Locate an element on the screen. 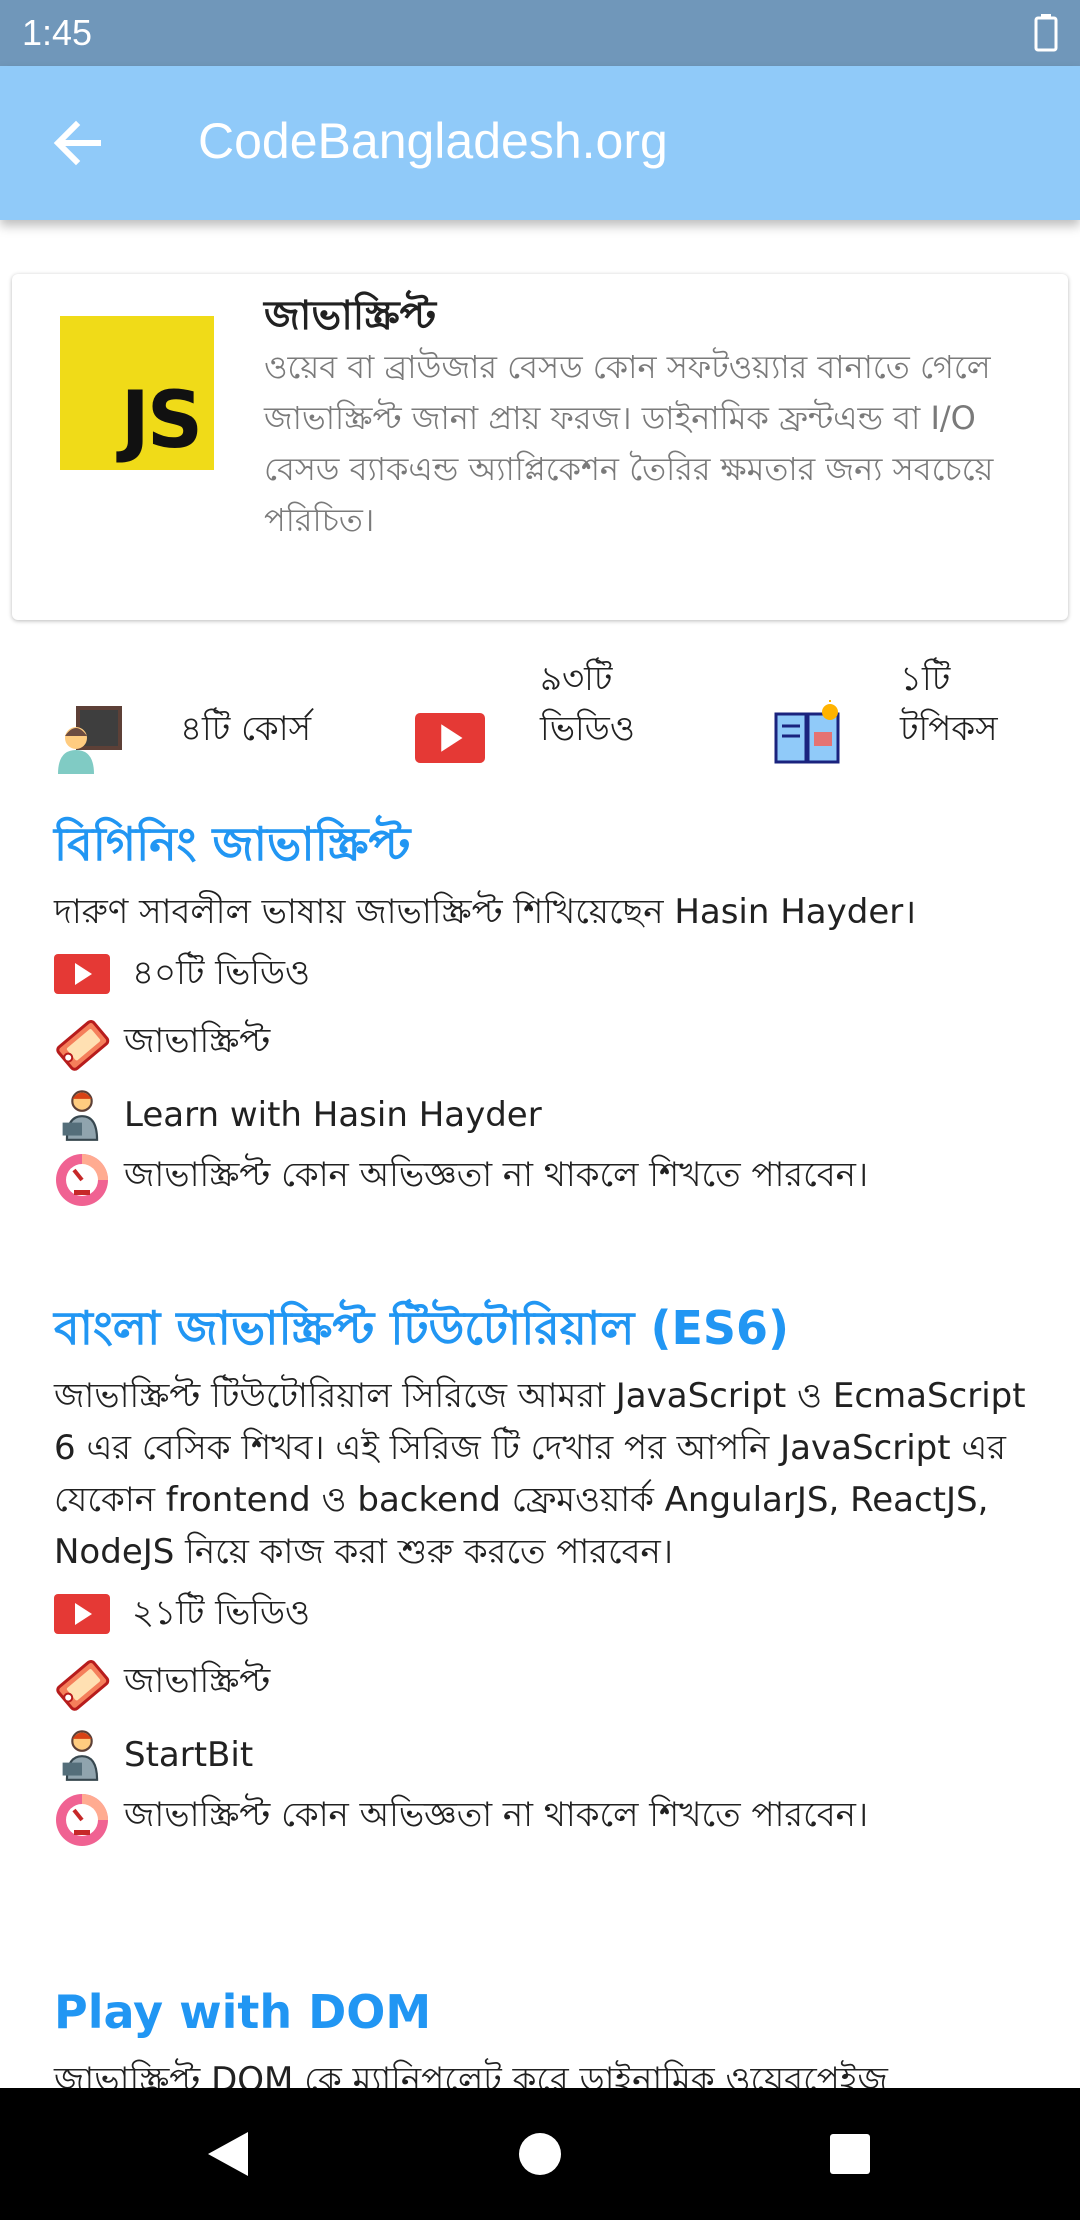 Image resolution: width=1080 pixels, height=2220 pixels. nav-home-icon is located at coordinates (540, 2154).